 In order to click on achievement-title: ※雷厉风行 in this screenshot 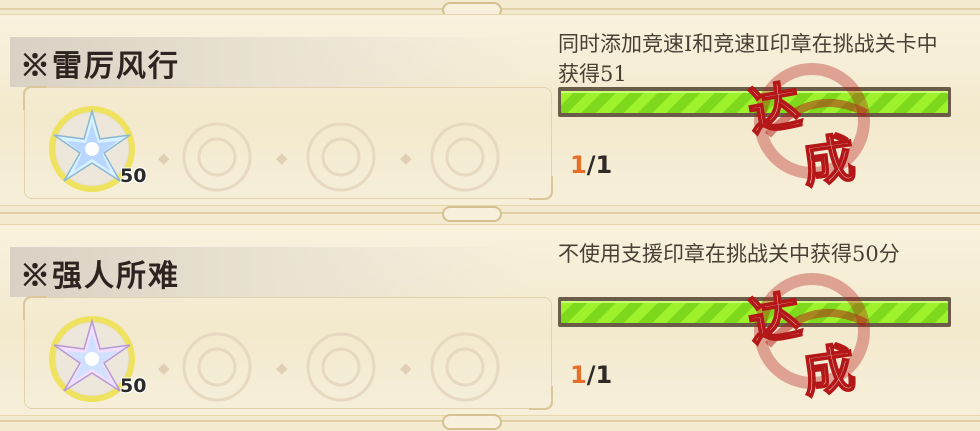, I will do `click(100, 66)`.